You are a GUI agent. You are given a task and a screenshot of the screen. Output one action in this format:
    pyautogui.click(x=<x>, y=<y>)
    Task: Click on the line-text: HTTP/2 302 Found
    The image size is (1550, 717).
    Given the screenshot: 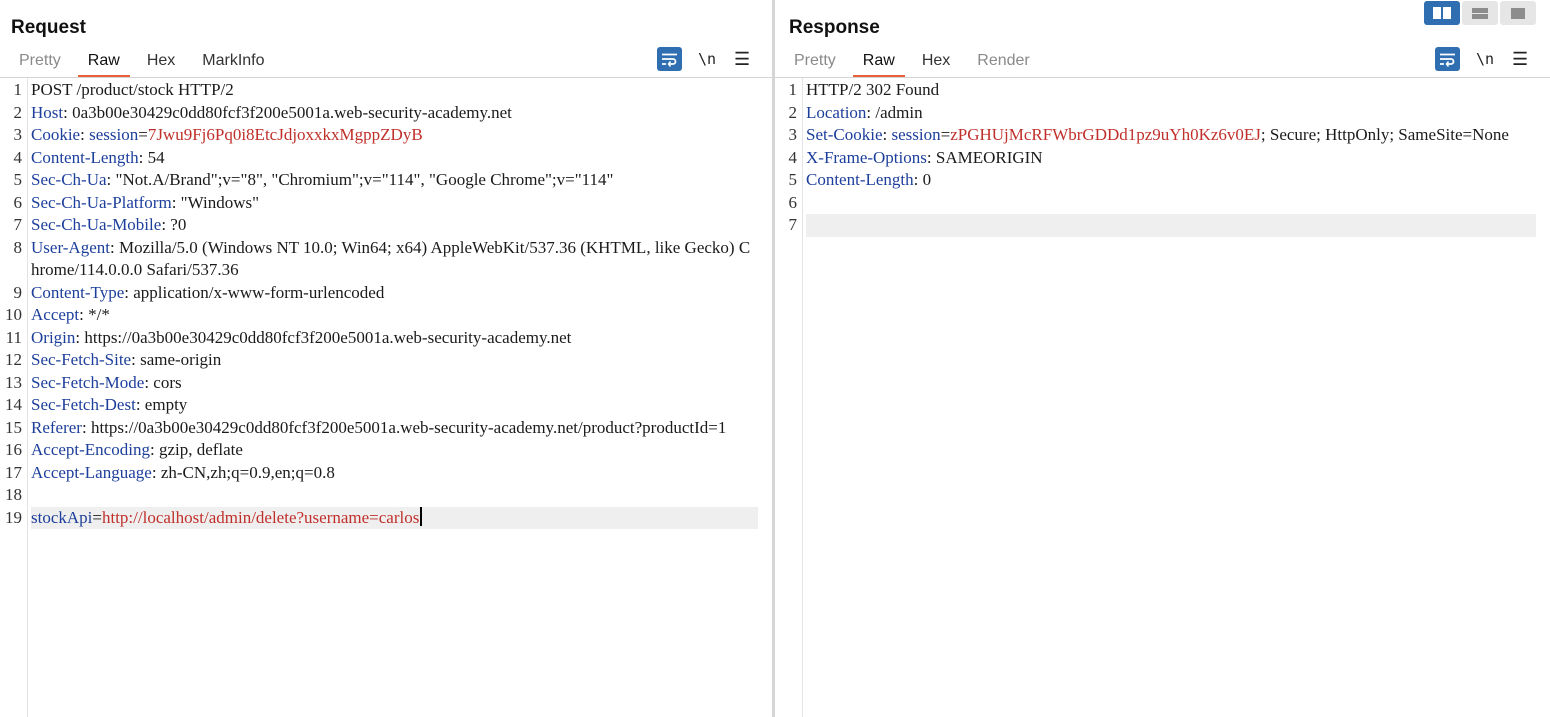 What is the action you would take?
    pyautogui.click(x=873, y=89)
    